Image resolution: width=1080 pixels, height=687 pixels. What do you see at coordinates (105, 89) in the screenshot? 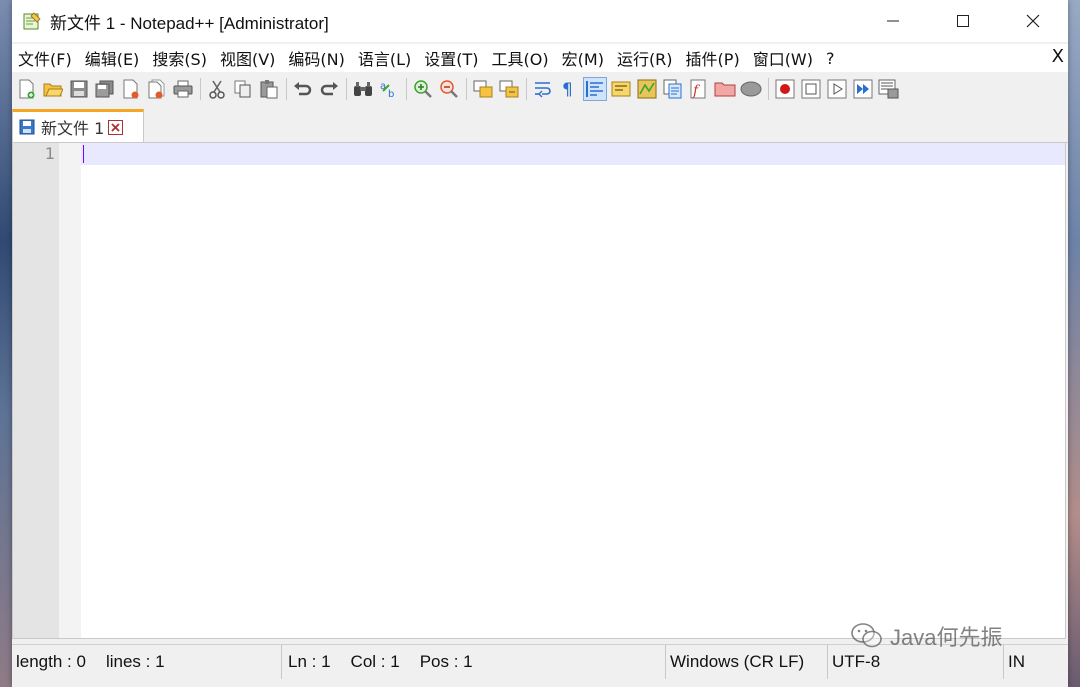
I see `save-all-icon` at bounding box center [105, 89].